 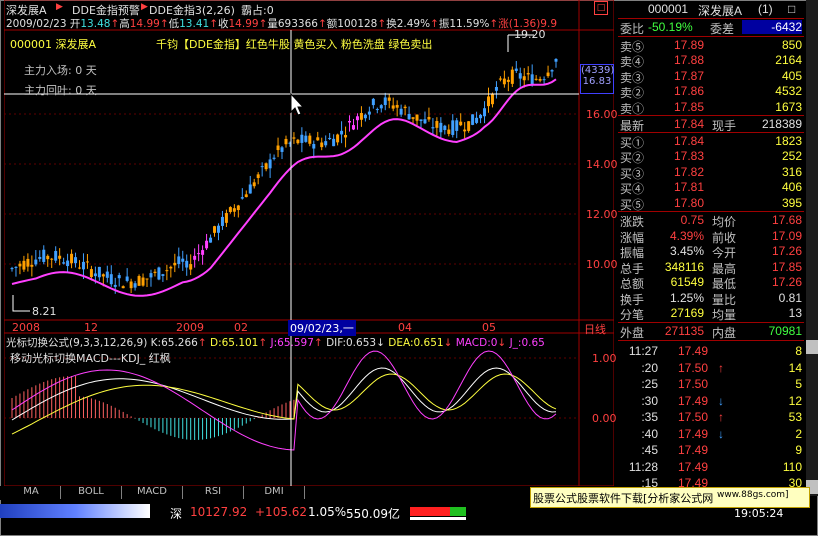 What do you see at coordinates (602, 164) in the screenshot?
I see `y-tick: 14.00` at bounding box center [602, 164].